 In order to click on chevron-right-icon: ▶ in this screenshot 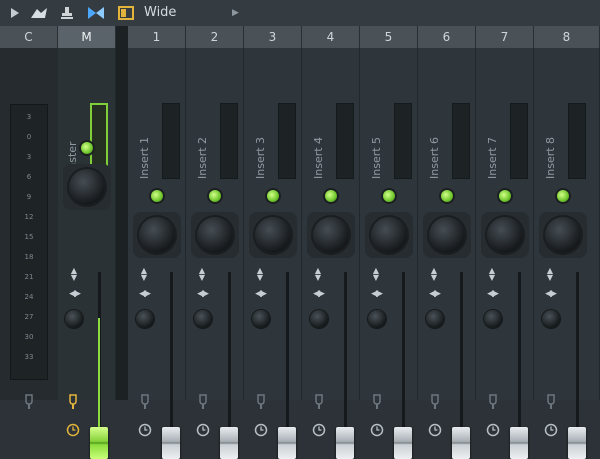, I will do `click(235, 13)`.